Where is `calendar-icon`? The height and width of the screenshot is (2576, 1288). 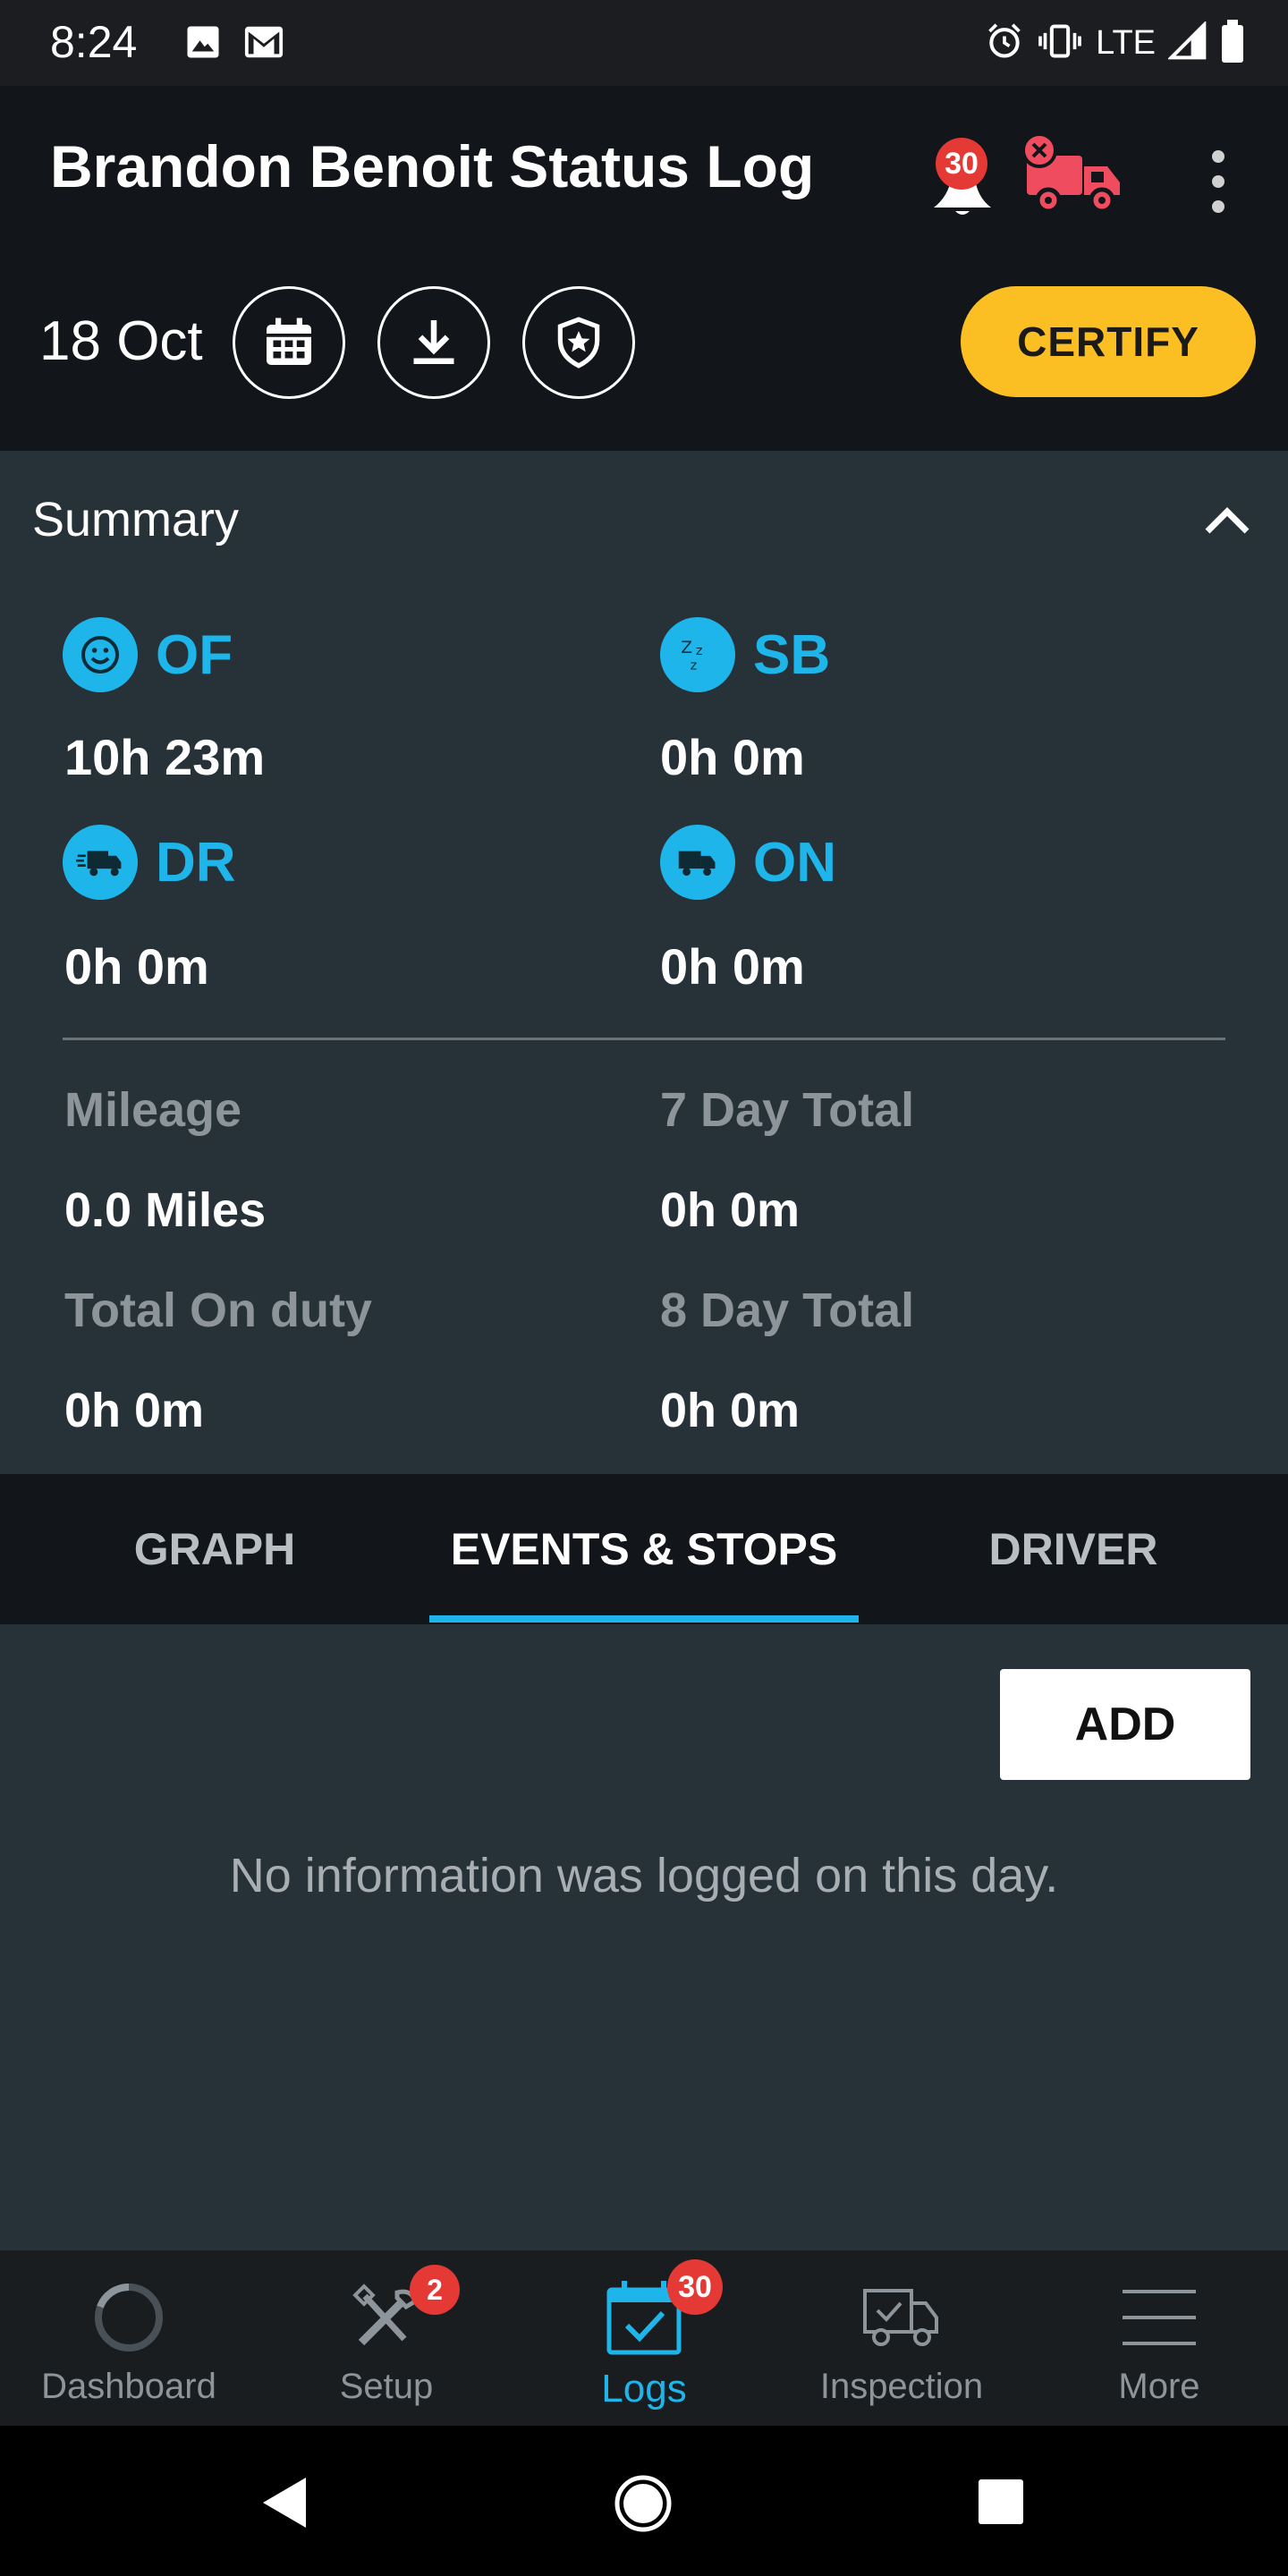
calendar-icon is located at coordinates (289, 341).